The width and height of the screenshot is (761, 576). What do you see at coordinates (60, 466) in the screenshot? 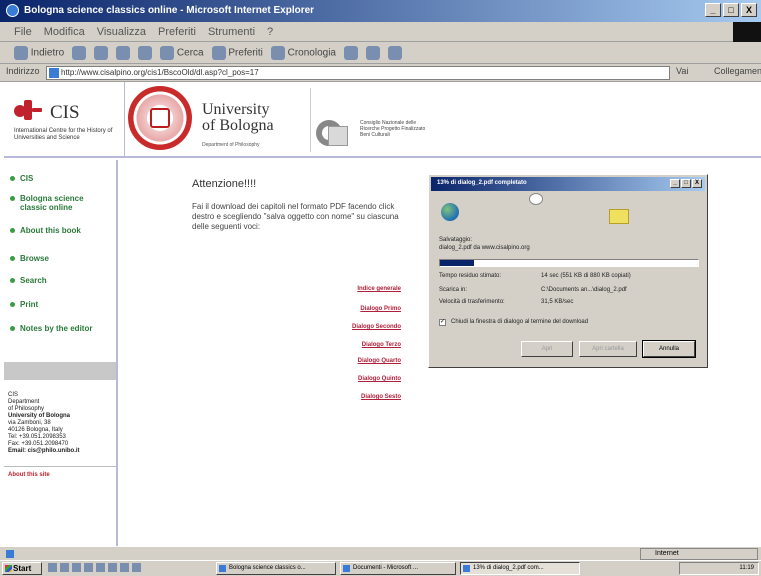
I see `sidebar-divider` at bounding box center [60, 466].